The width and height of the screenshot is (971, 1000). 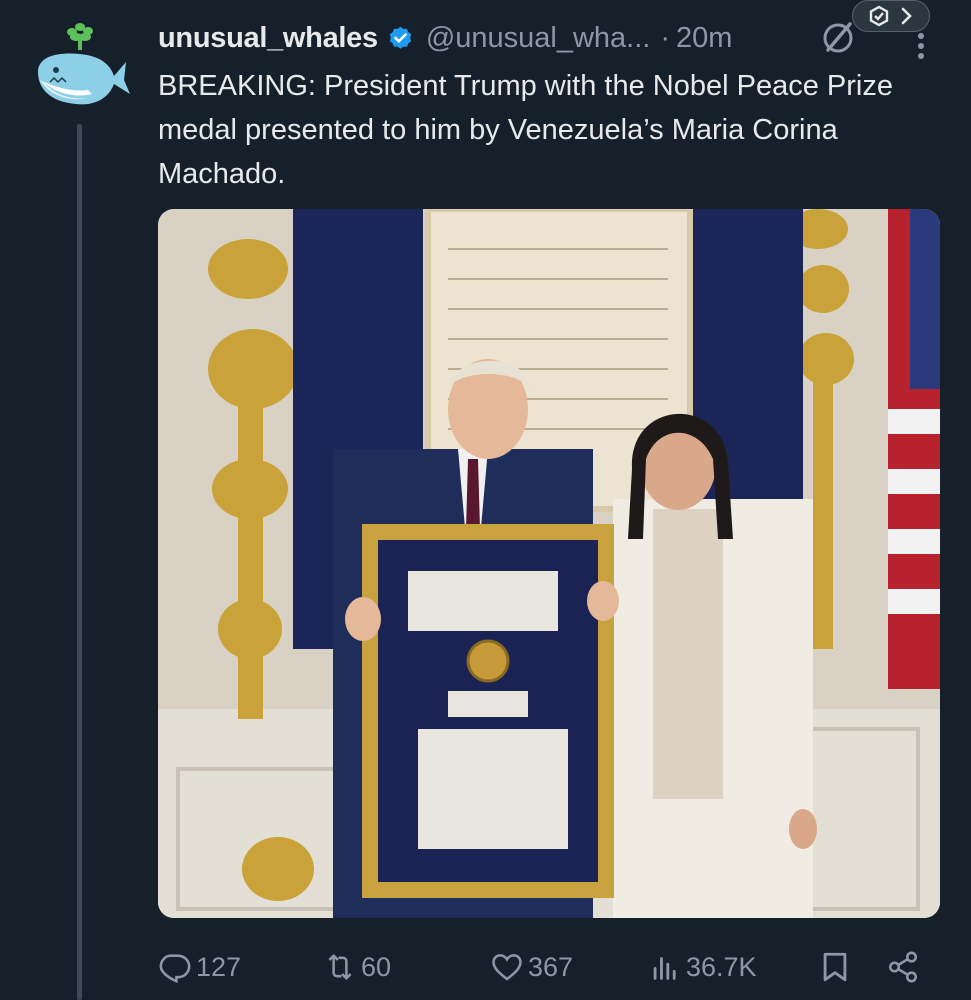 What do you see at coordinates (268, 38) in the screenshot?
I see `display-name: unusual_whales` at bounding box center [268, 38].